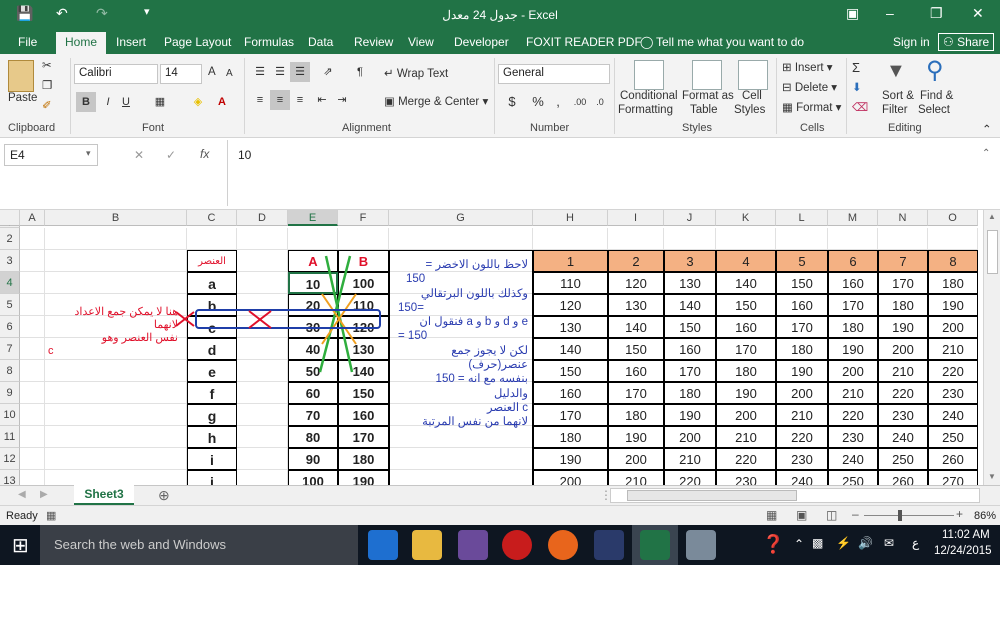  Describe the element at coordinates (373, 42) in the screenshot. I see `tab-review: Review` at that location.